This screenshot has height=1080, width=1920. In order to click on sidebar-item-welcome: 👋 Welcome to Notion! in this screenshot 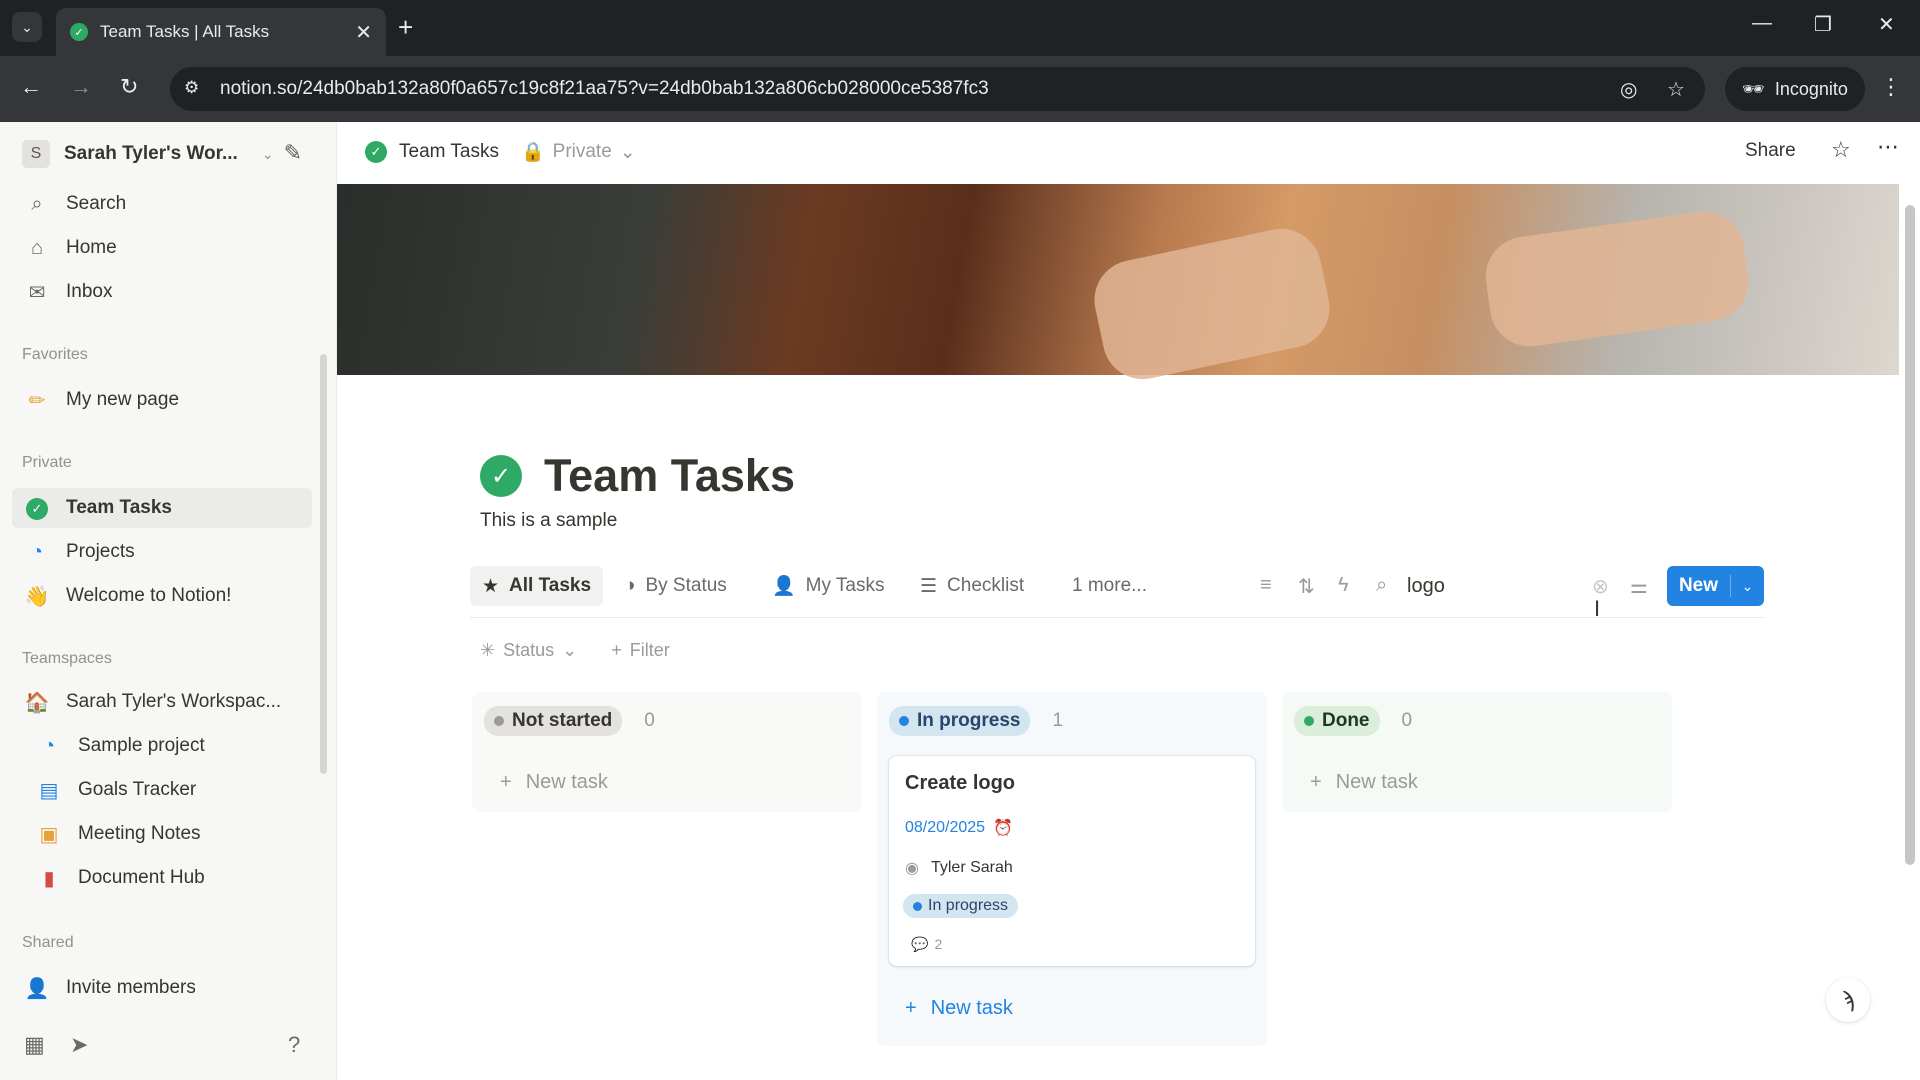, I will do `click(162, 596)`.